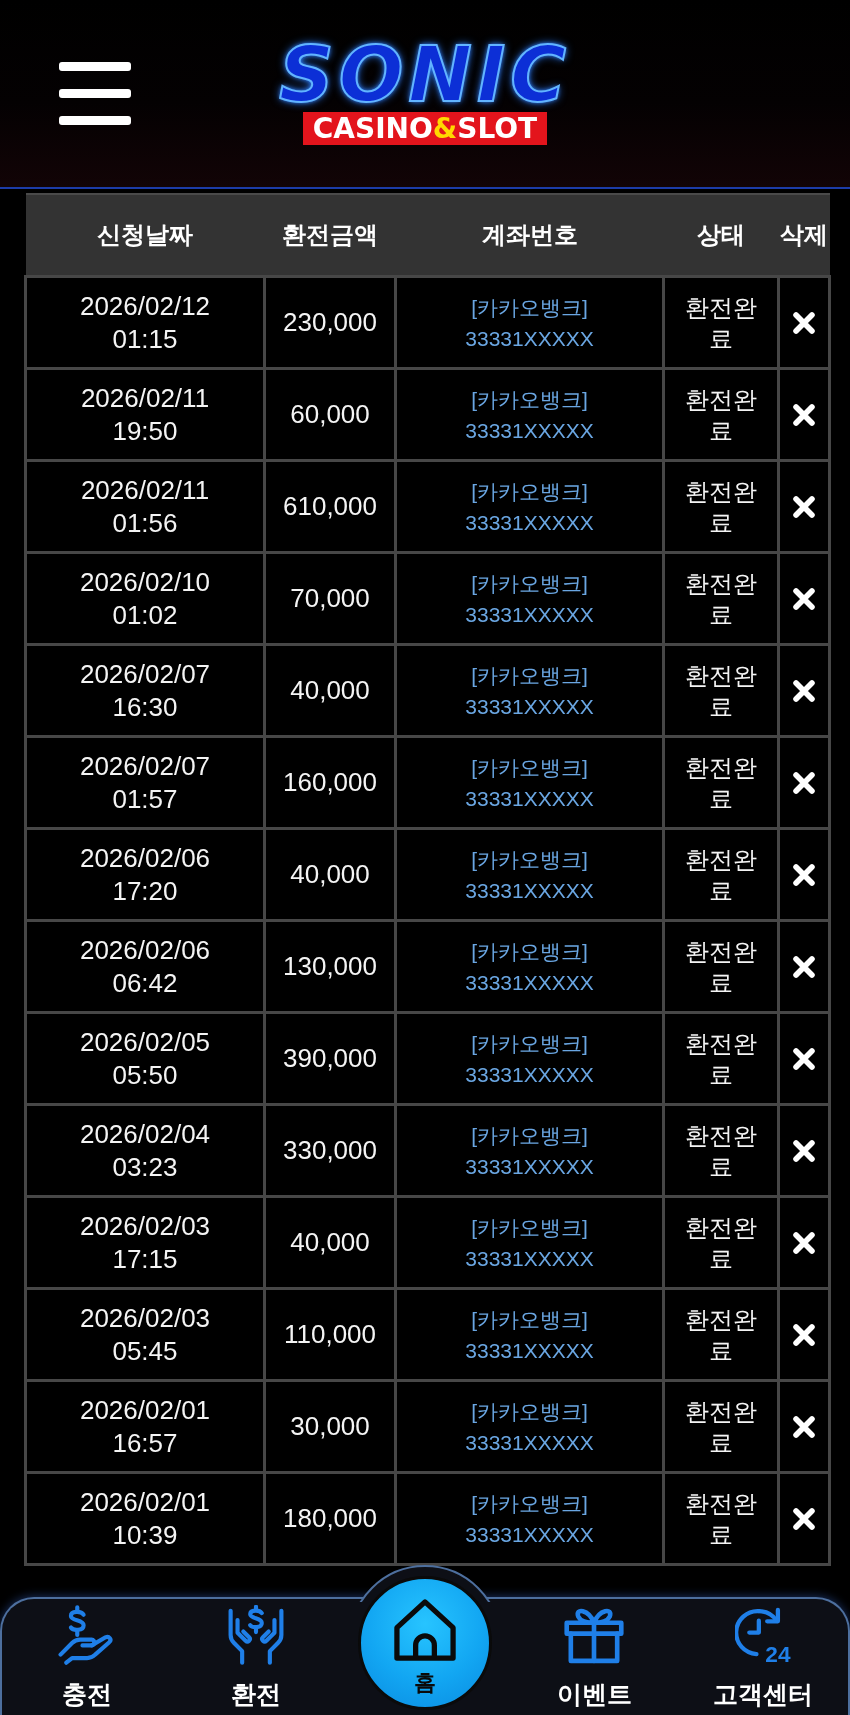 Image resolution: width=850 pixels, height=1715 pixels. I want to click on date-cell: 2026/02/11 19:50, so click(145, 414).